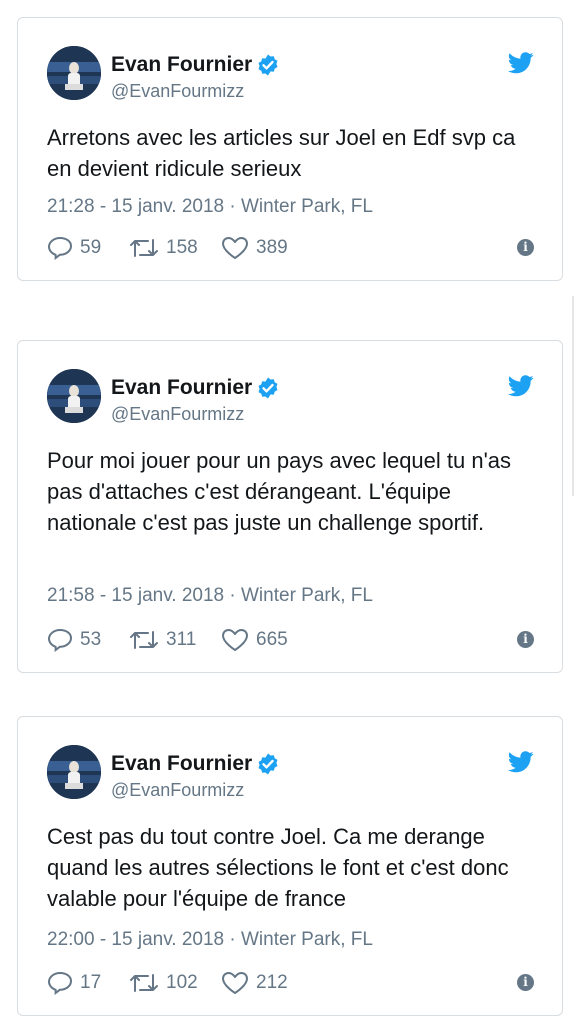  What do you see at coordinates (290, 640) in the screenshot?
I see `tweet-actions: 53 311 665 i` at bounding box center [290, 640].